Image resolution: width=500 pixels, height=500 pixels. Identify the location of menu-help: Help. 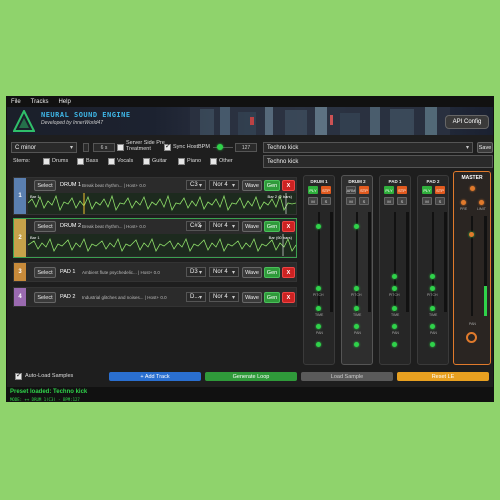
(64, 102).